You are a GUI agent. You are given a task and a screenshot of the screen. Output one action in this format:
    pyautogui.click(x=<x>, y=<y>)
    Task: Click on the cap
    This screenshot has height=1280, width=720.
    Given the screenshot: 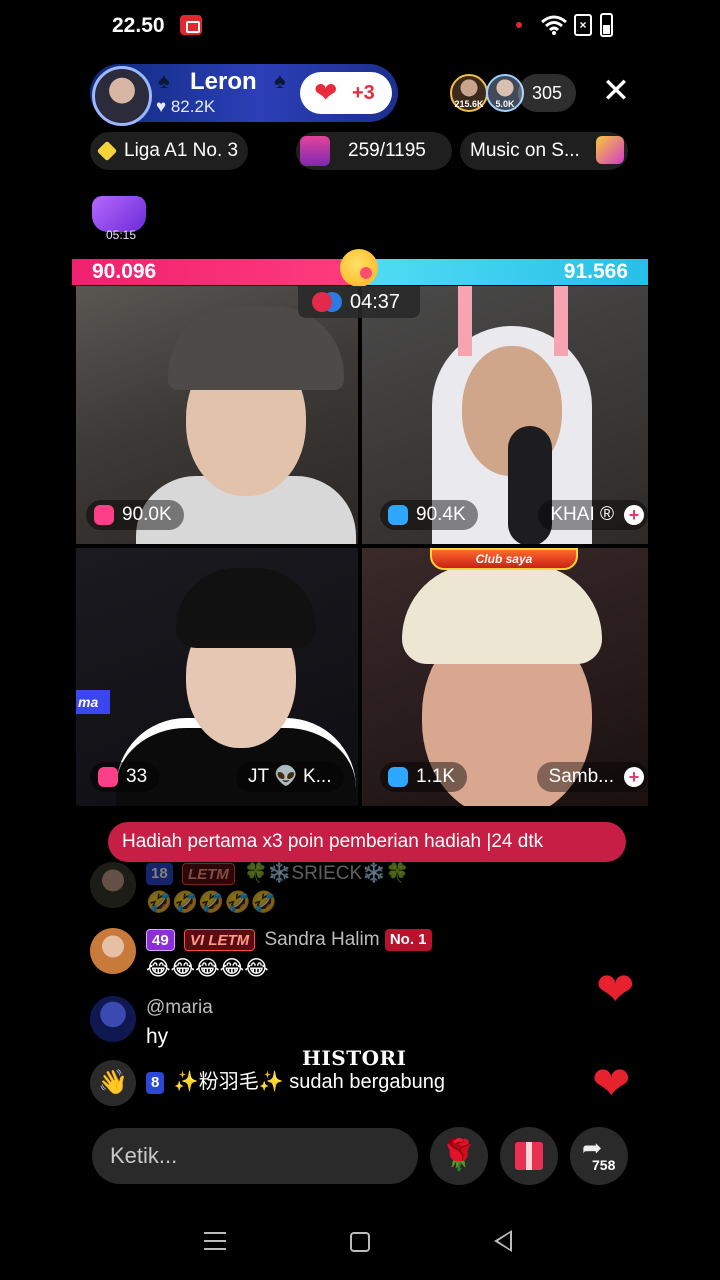 What is the action you would take?
    pyautogui.click(x=256, y=348)
    